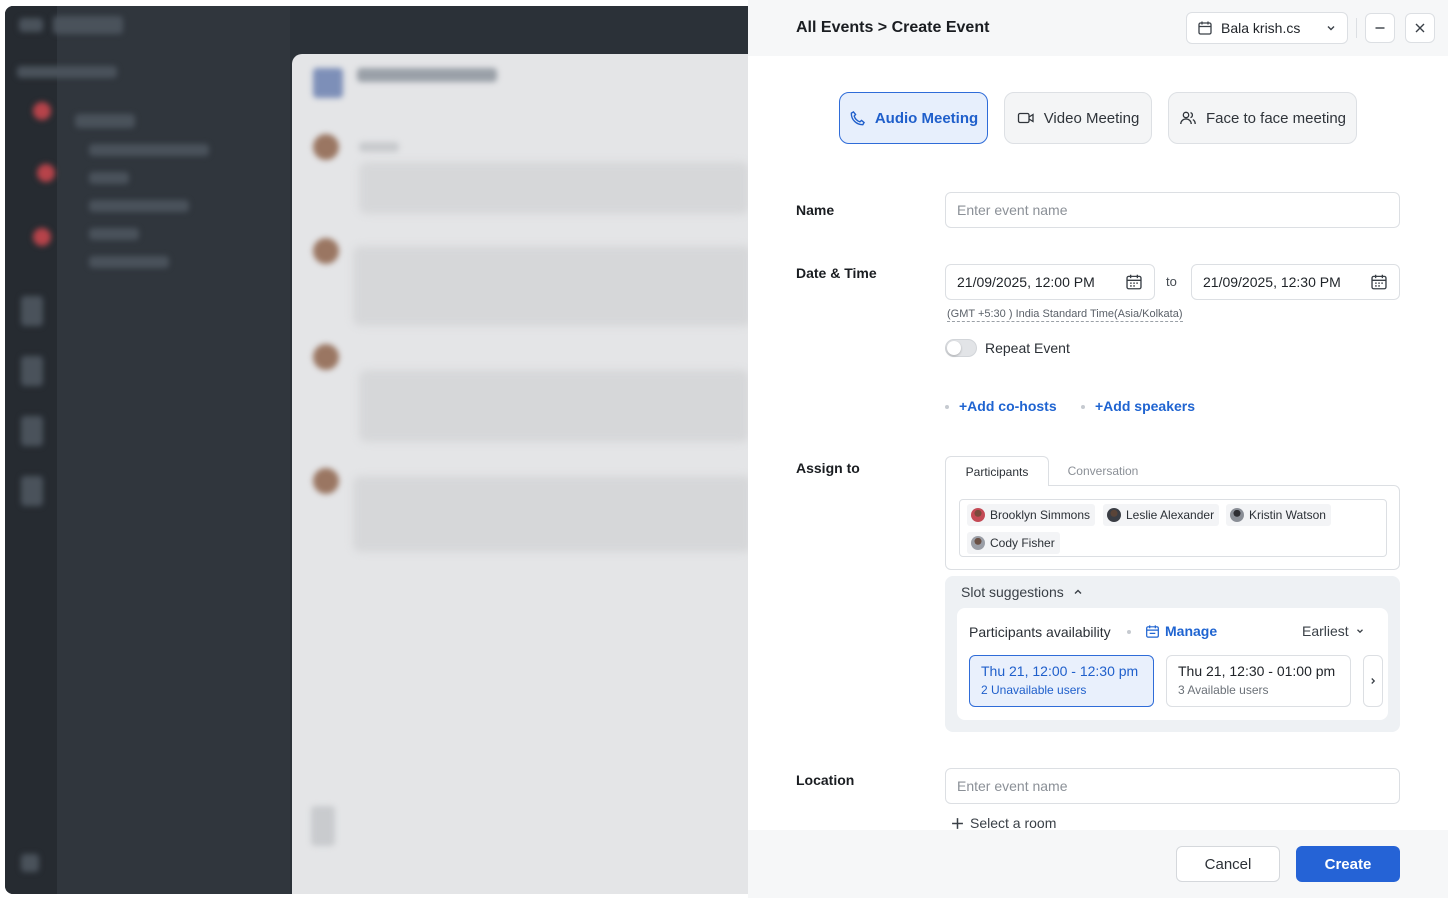 The width and height of the screenshot is (1448, 898). I want to click on participant-chip: Brooklyn Simmons, so click(1031, 515).